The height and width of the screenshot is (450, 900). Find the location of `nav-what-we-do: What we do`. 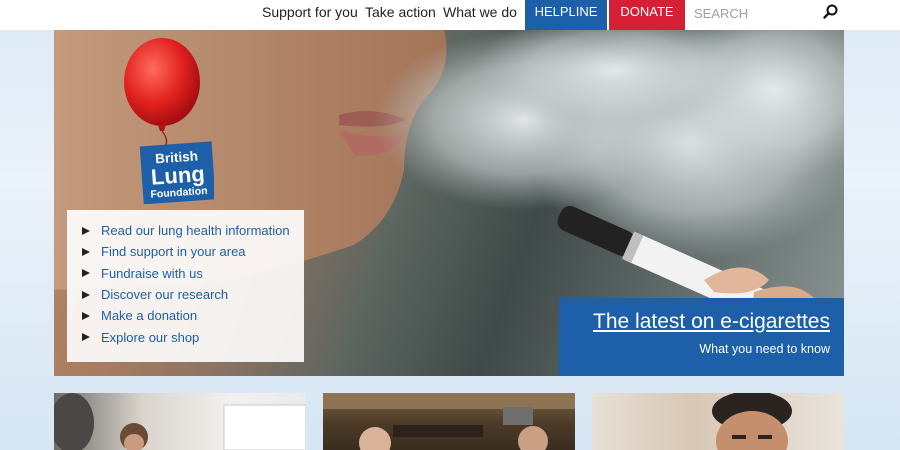

nav-what-we-do: What we do is located at coordinates (480, 15).